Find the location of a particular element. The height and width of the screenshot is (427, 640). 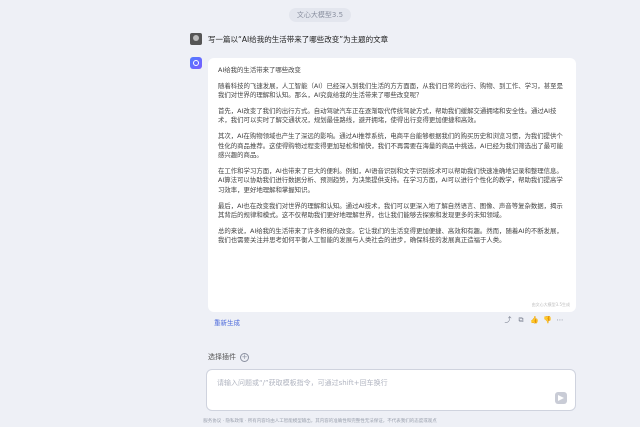

thumbs-up-icon: 👍 is located at coordinates (534, 320).